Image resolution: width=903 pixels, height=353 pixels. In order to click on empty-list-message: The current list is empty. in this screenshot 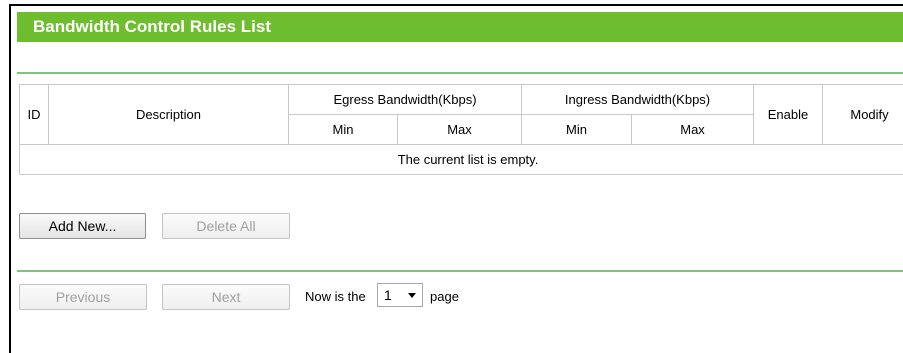, I will do `click(460, 159)`.